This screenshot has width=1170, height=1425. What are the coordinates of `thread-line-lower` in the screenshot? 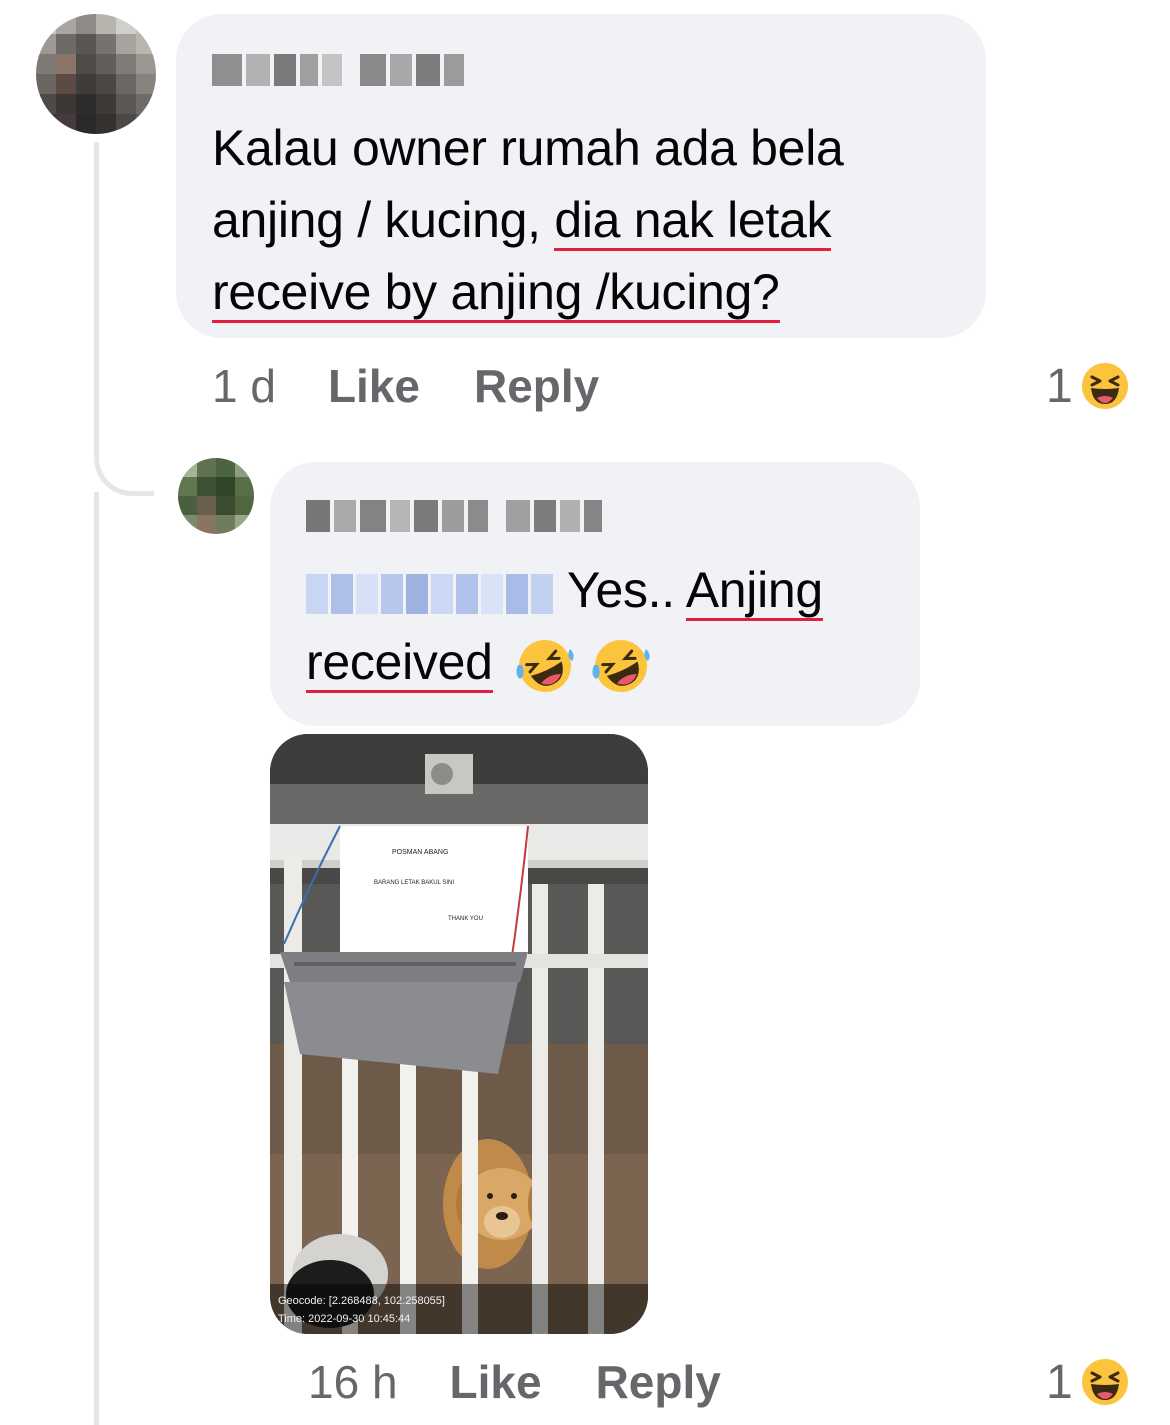 It's located at (96, 958).